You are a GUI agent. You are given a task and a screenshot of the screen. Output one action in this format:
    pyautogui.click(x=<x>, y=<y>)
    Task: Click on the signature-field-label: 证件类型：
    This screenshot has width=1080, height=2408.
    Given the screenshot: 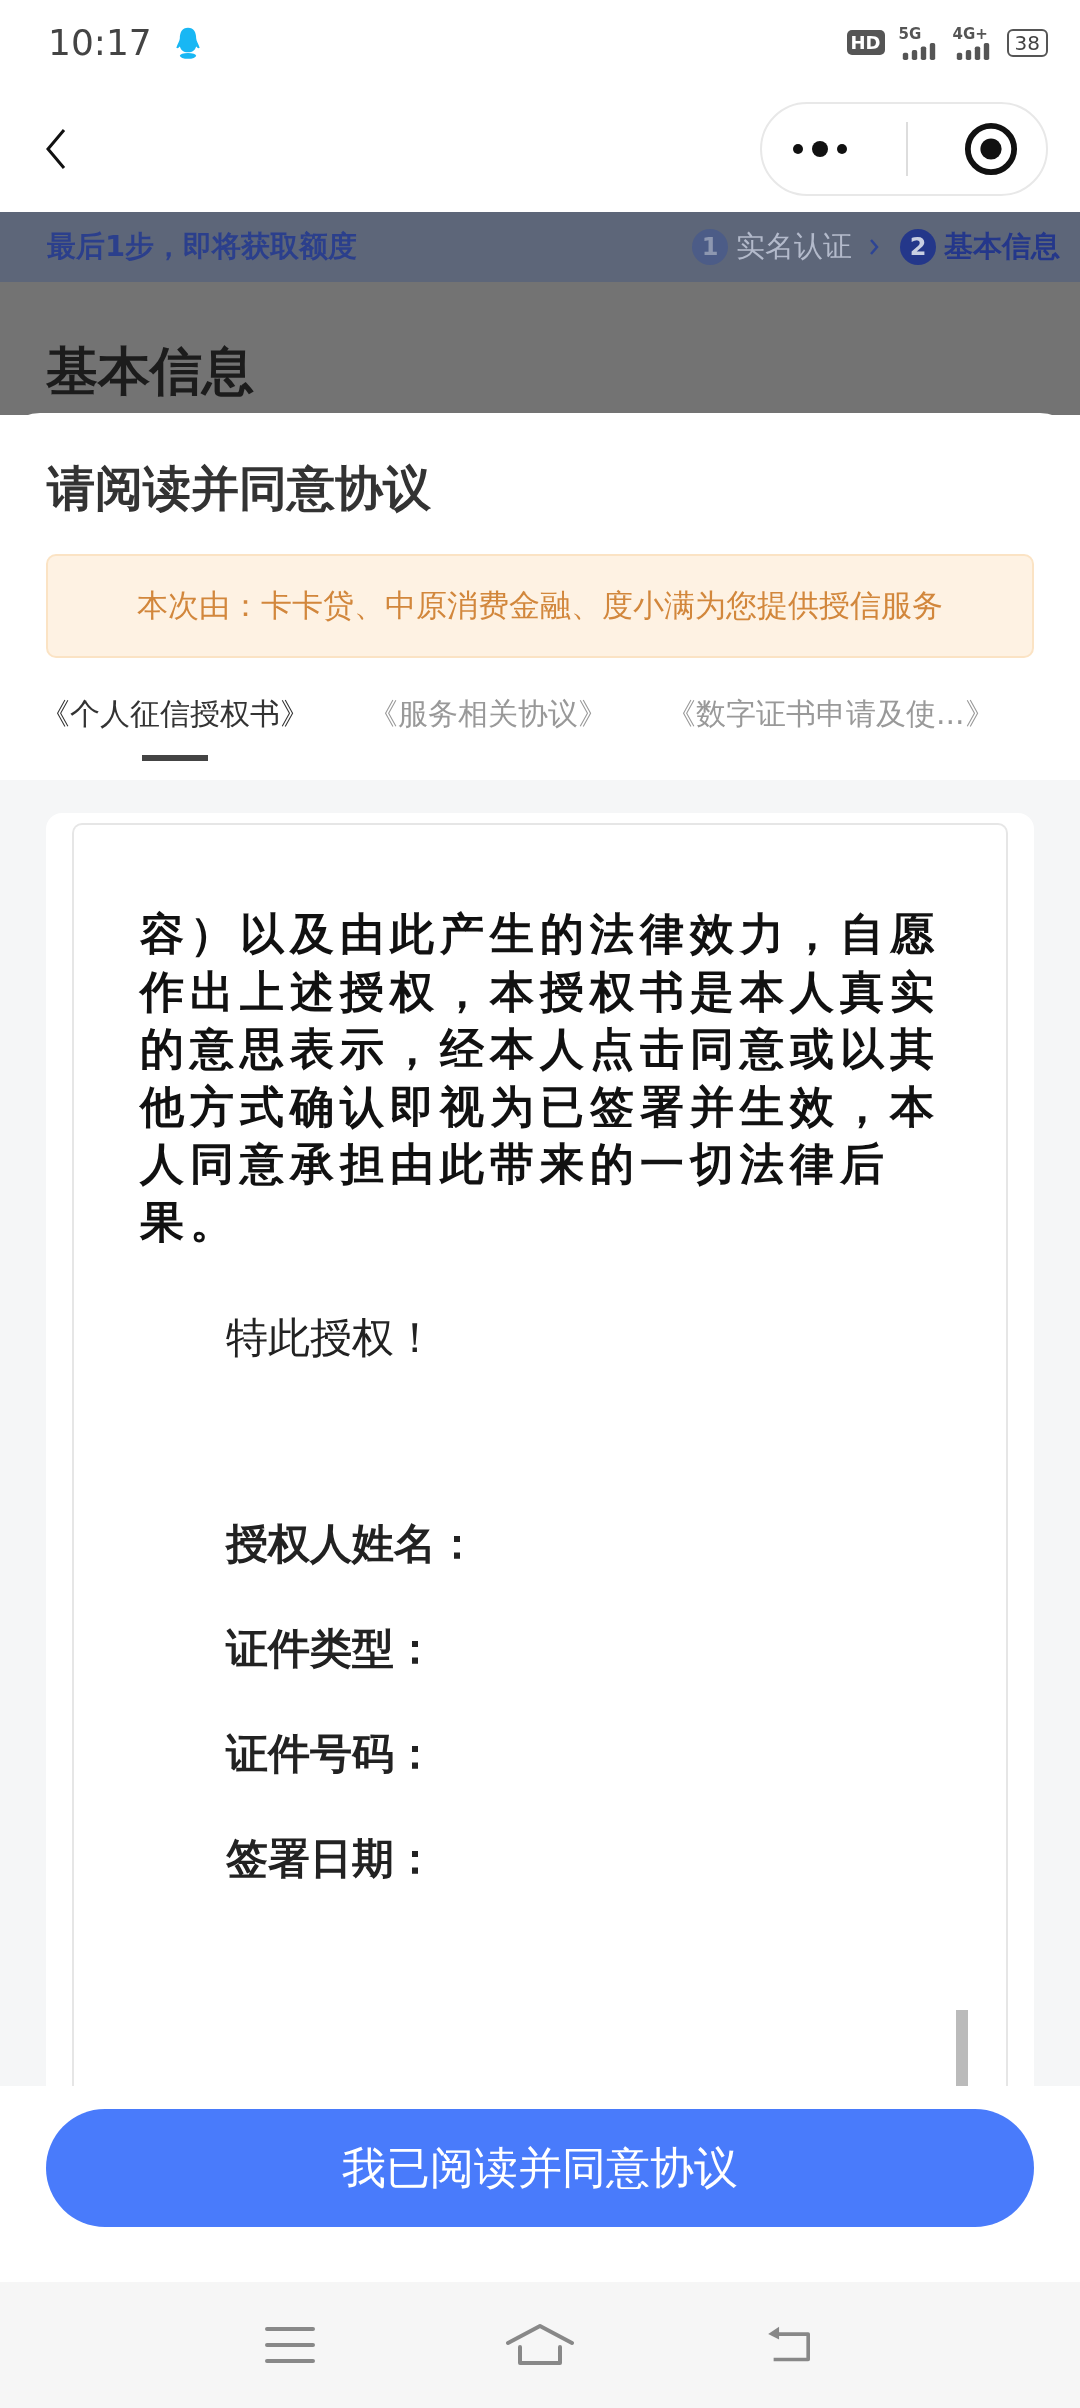 What is the action you would take?
    pyautogui.click(x=331, y=1649)
    